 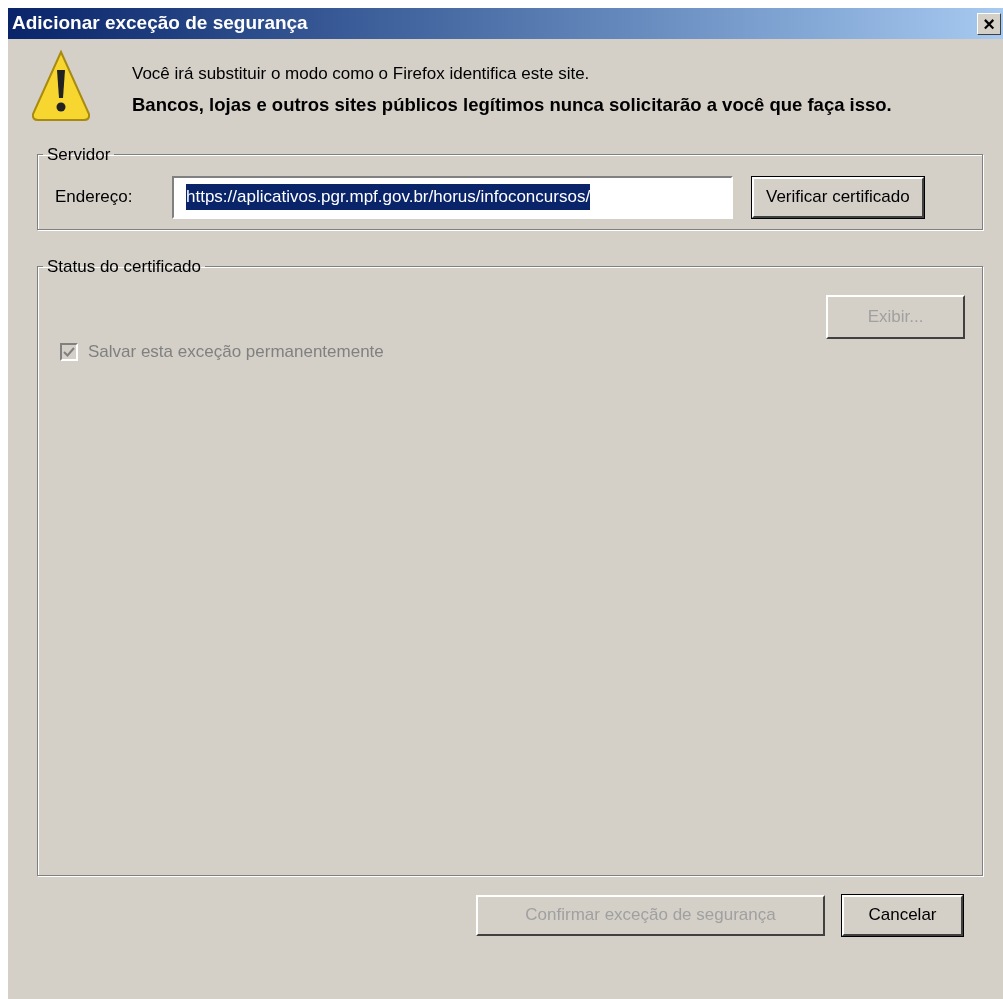 I want to click on warning-emphasis: Bancos, lojas e outros sites públicos legítimos nunca solicitarão a você que faça isso., so click(x=512, y=104).